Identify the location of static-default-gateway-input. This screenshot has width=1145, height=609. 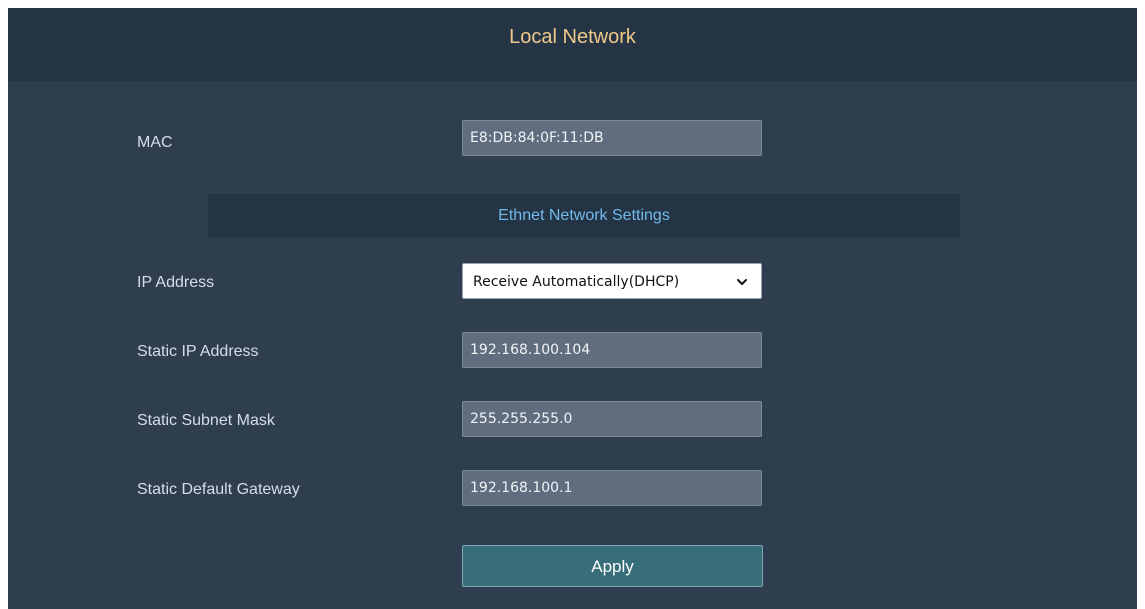
(612, 488).